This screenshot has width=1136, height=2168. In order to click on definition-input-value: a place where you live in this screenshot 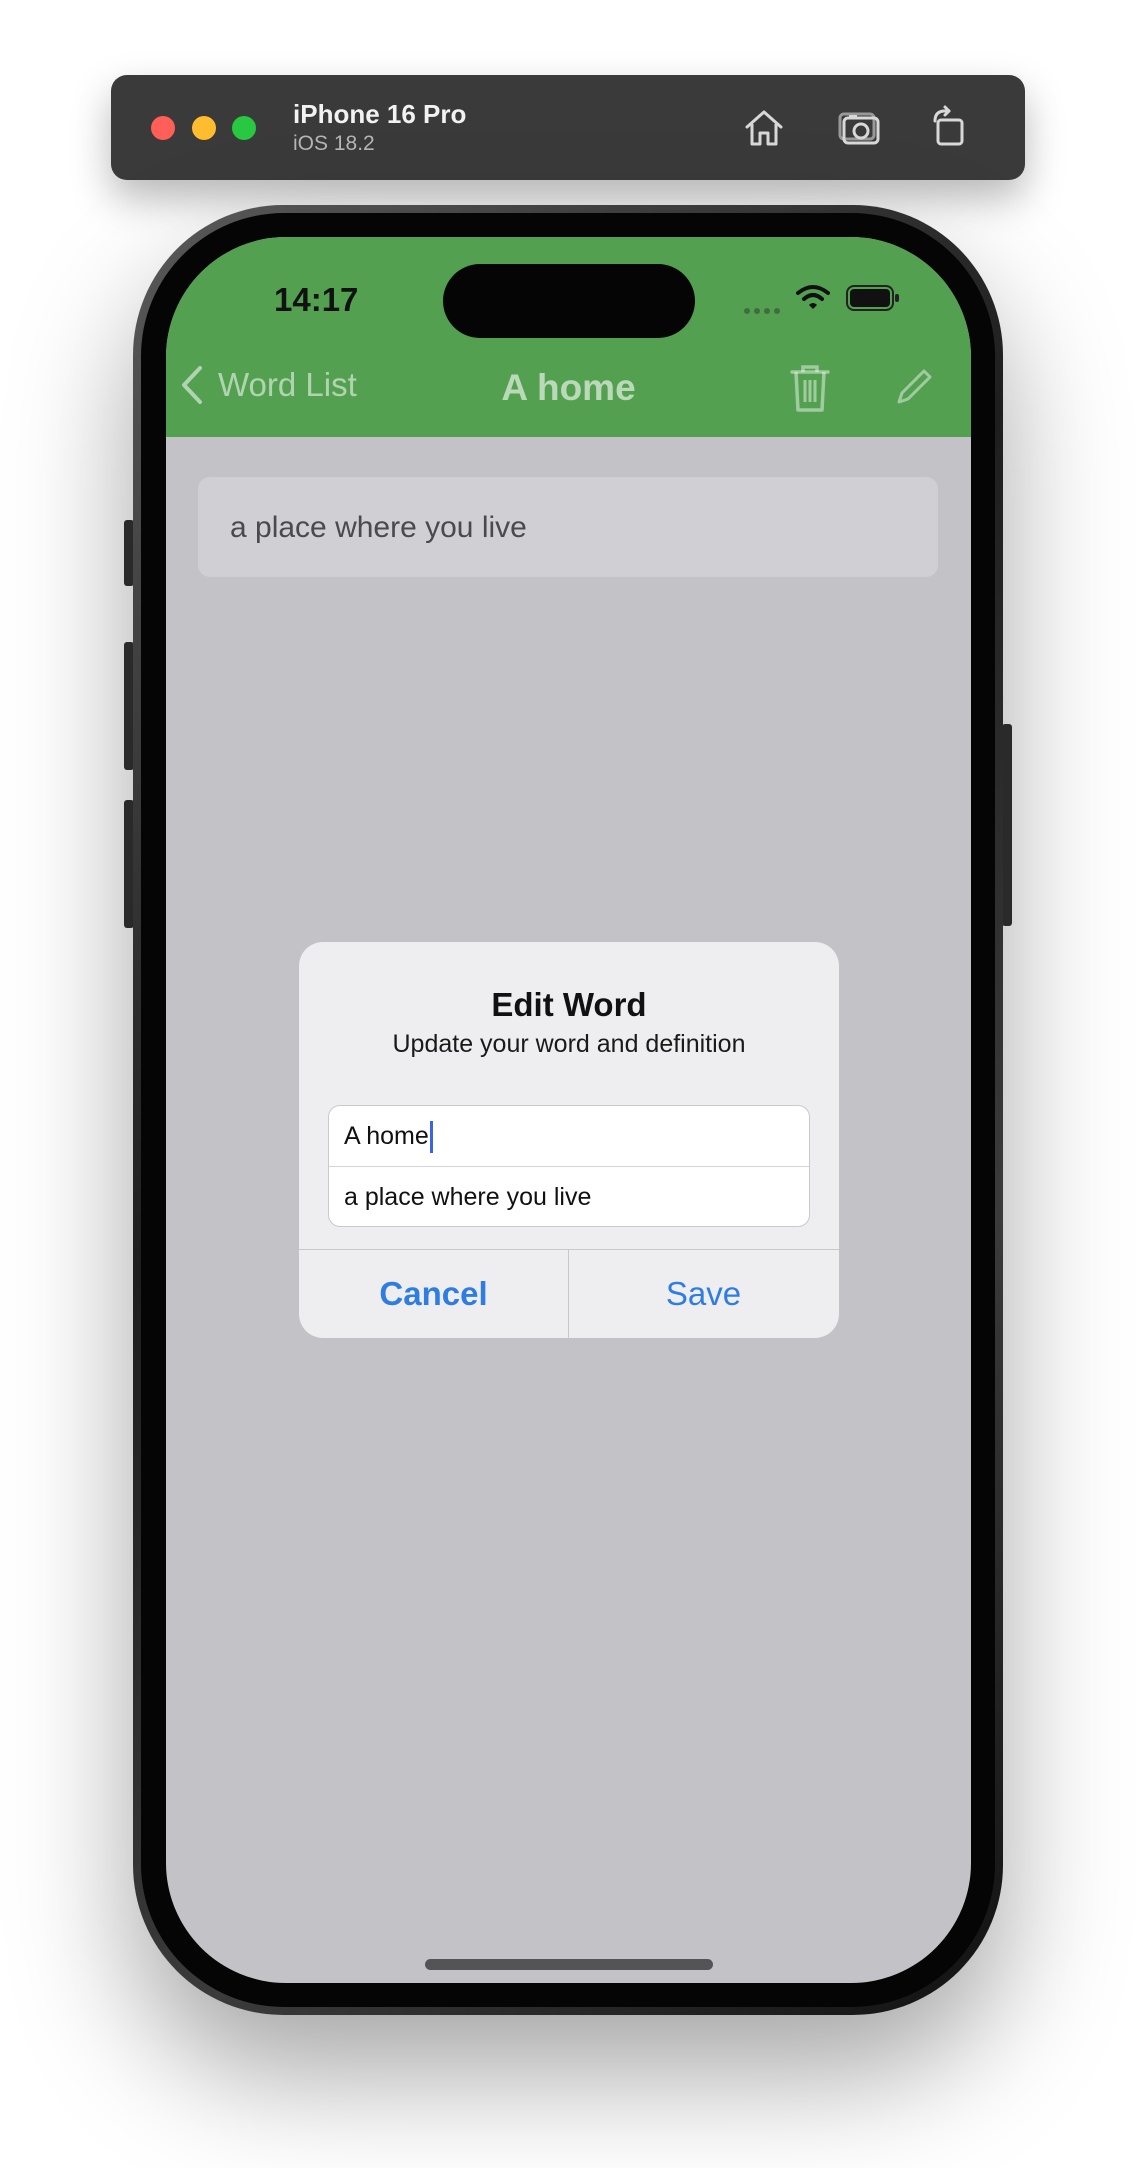, I will do `click(468, 1197)`.